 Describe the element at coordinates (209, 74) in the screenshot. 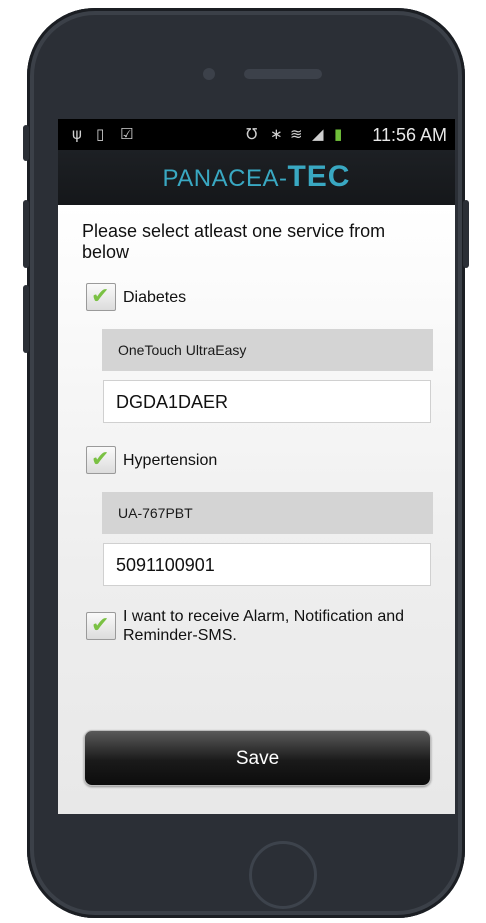

I see `front-camera` at that location.